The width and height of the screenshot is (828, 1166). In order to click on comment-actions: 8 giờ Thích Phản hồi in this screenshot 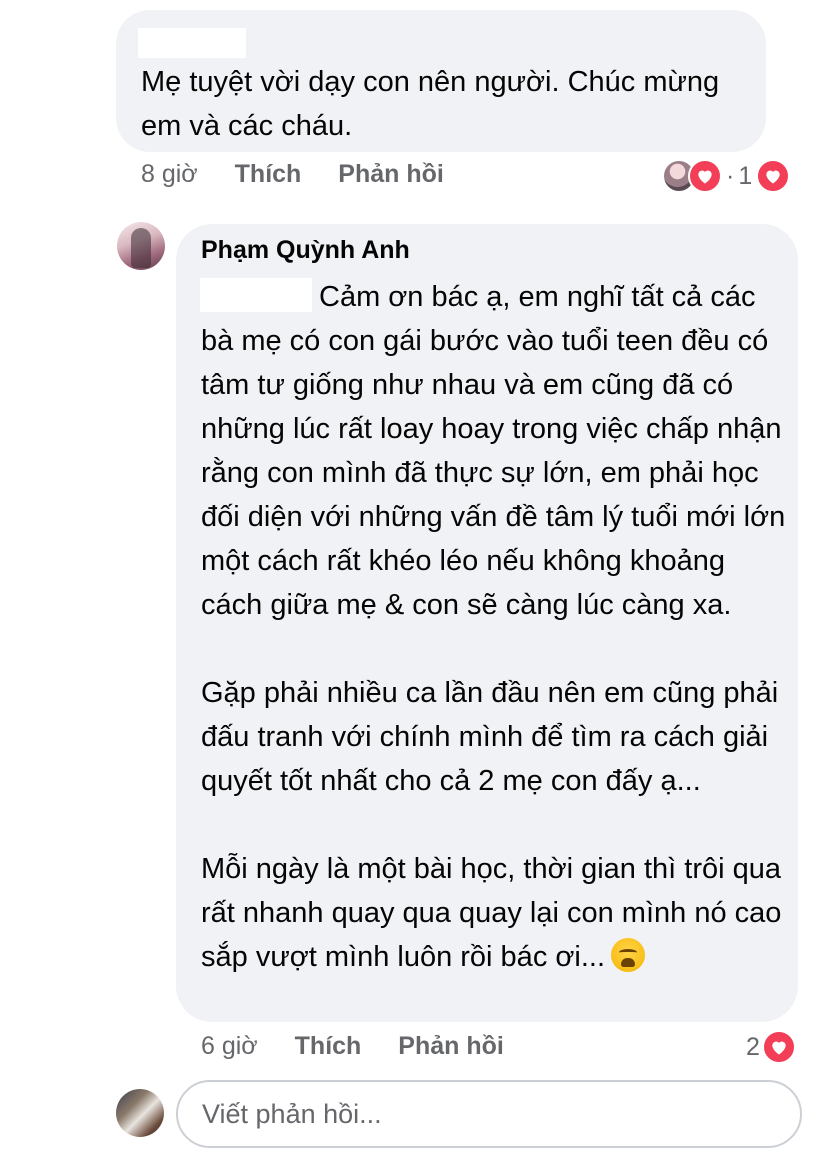, I will do `click(292, 174)`.